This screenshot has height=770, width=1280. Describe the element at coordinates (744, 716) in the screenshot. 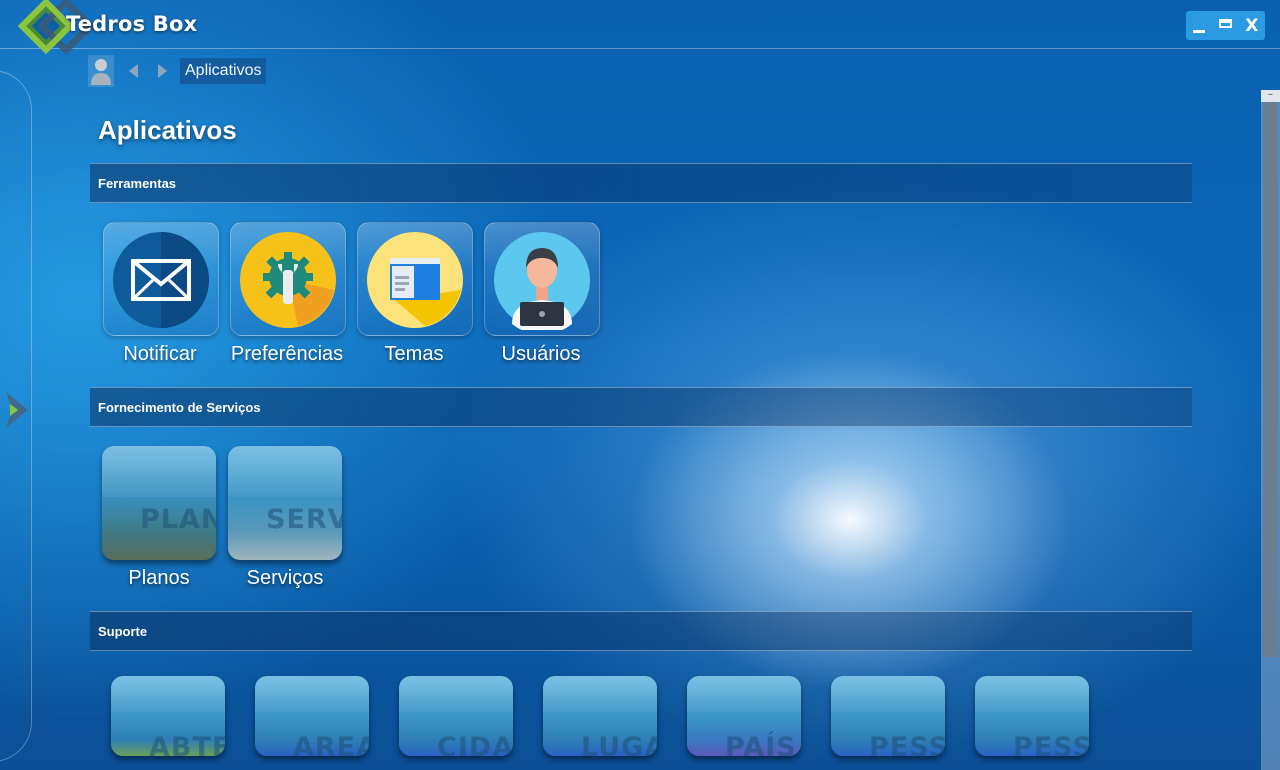

I see `app-tile-support-5: PAÍS` at that location.